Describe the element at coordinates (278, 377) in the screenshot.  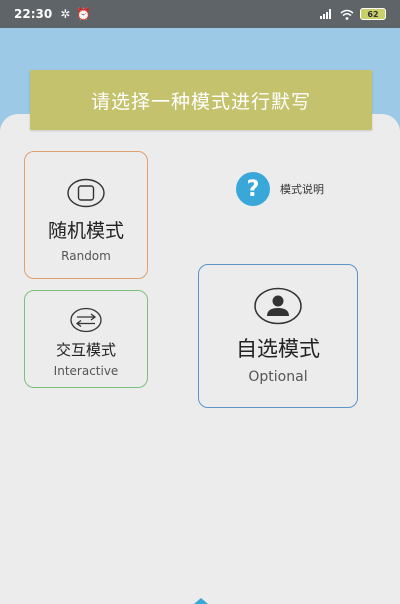
I see `optional-mode-subtitle: Optional` at that location.